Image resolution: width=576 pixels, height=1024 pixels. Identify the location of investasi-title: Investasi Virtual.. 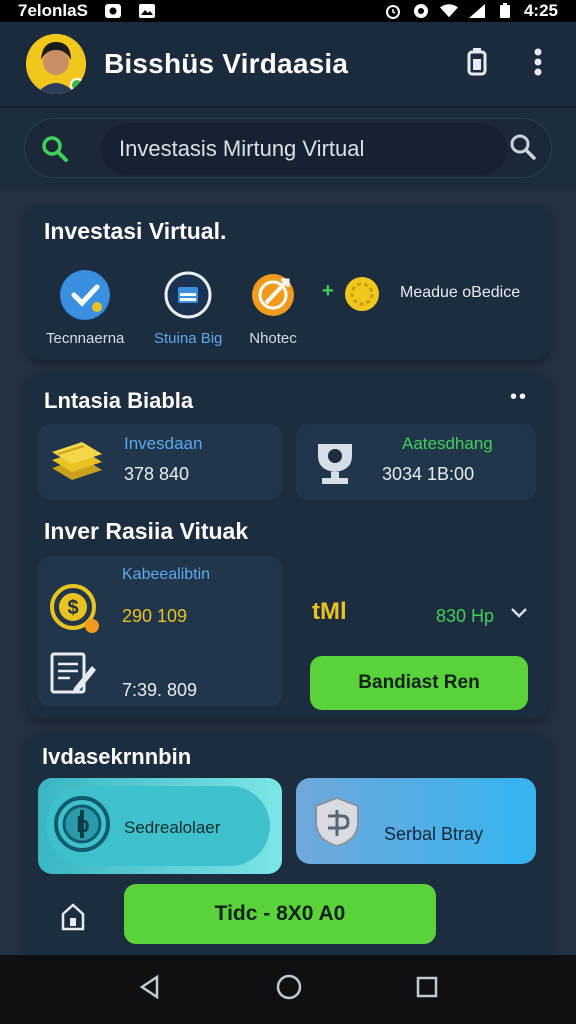
(135, 231).